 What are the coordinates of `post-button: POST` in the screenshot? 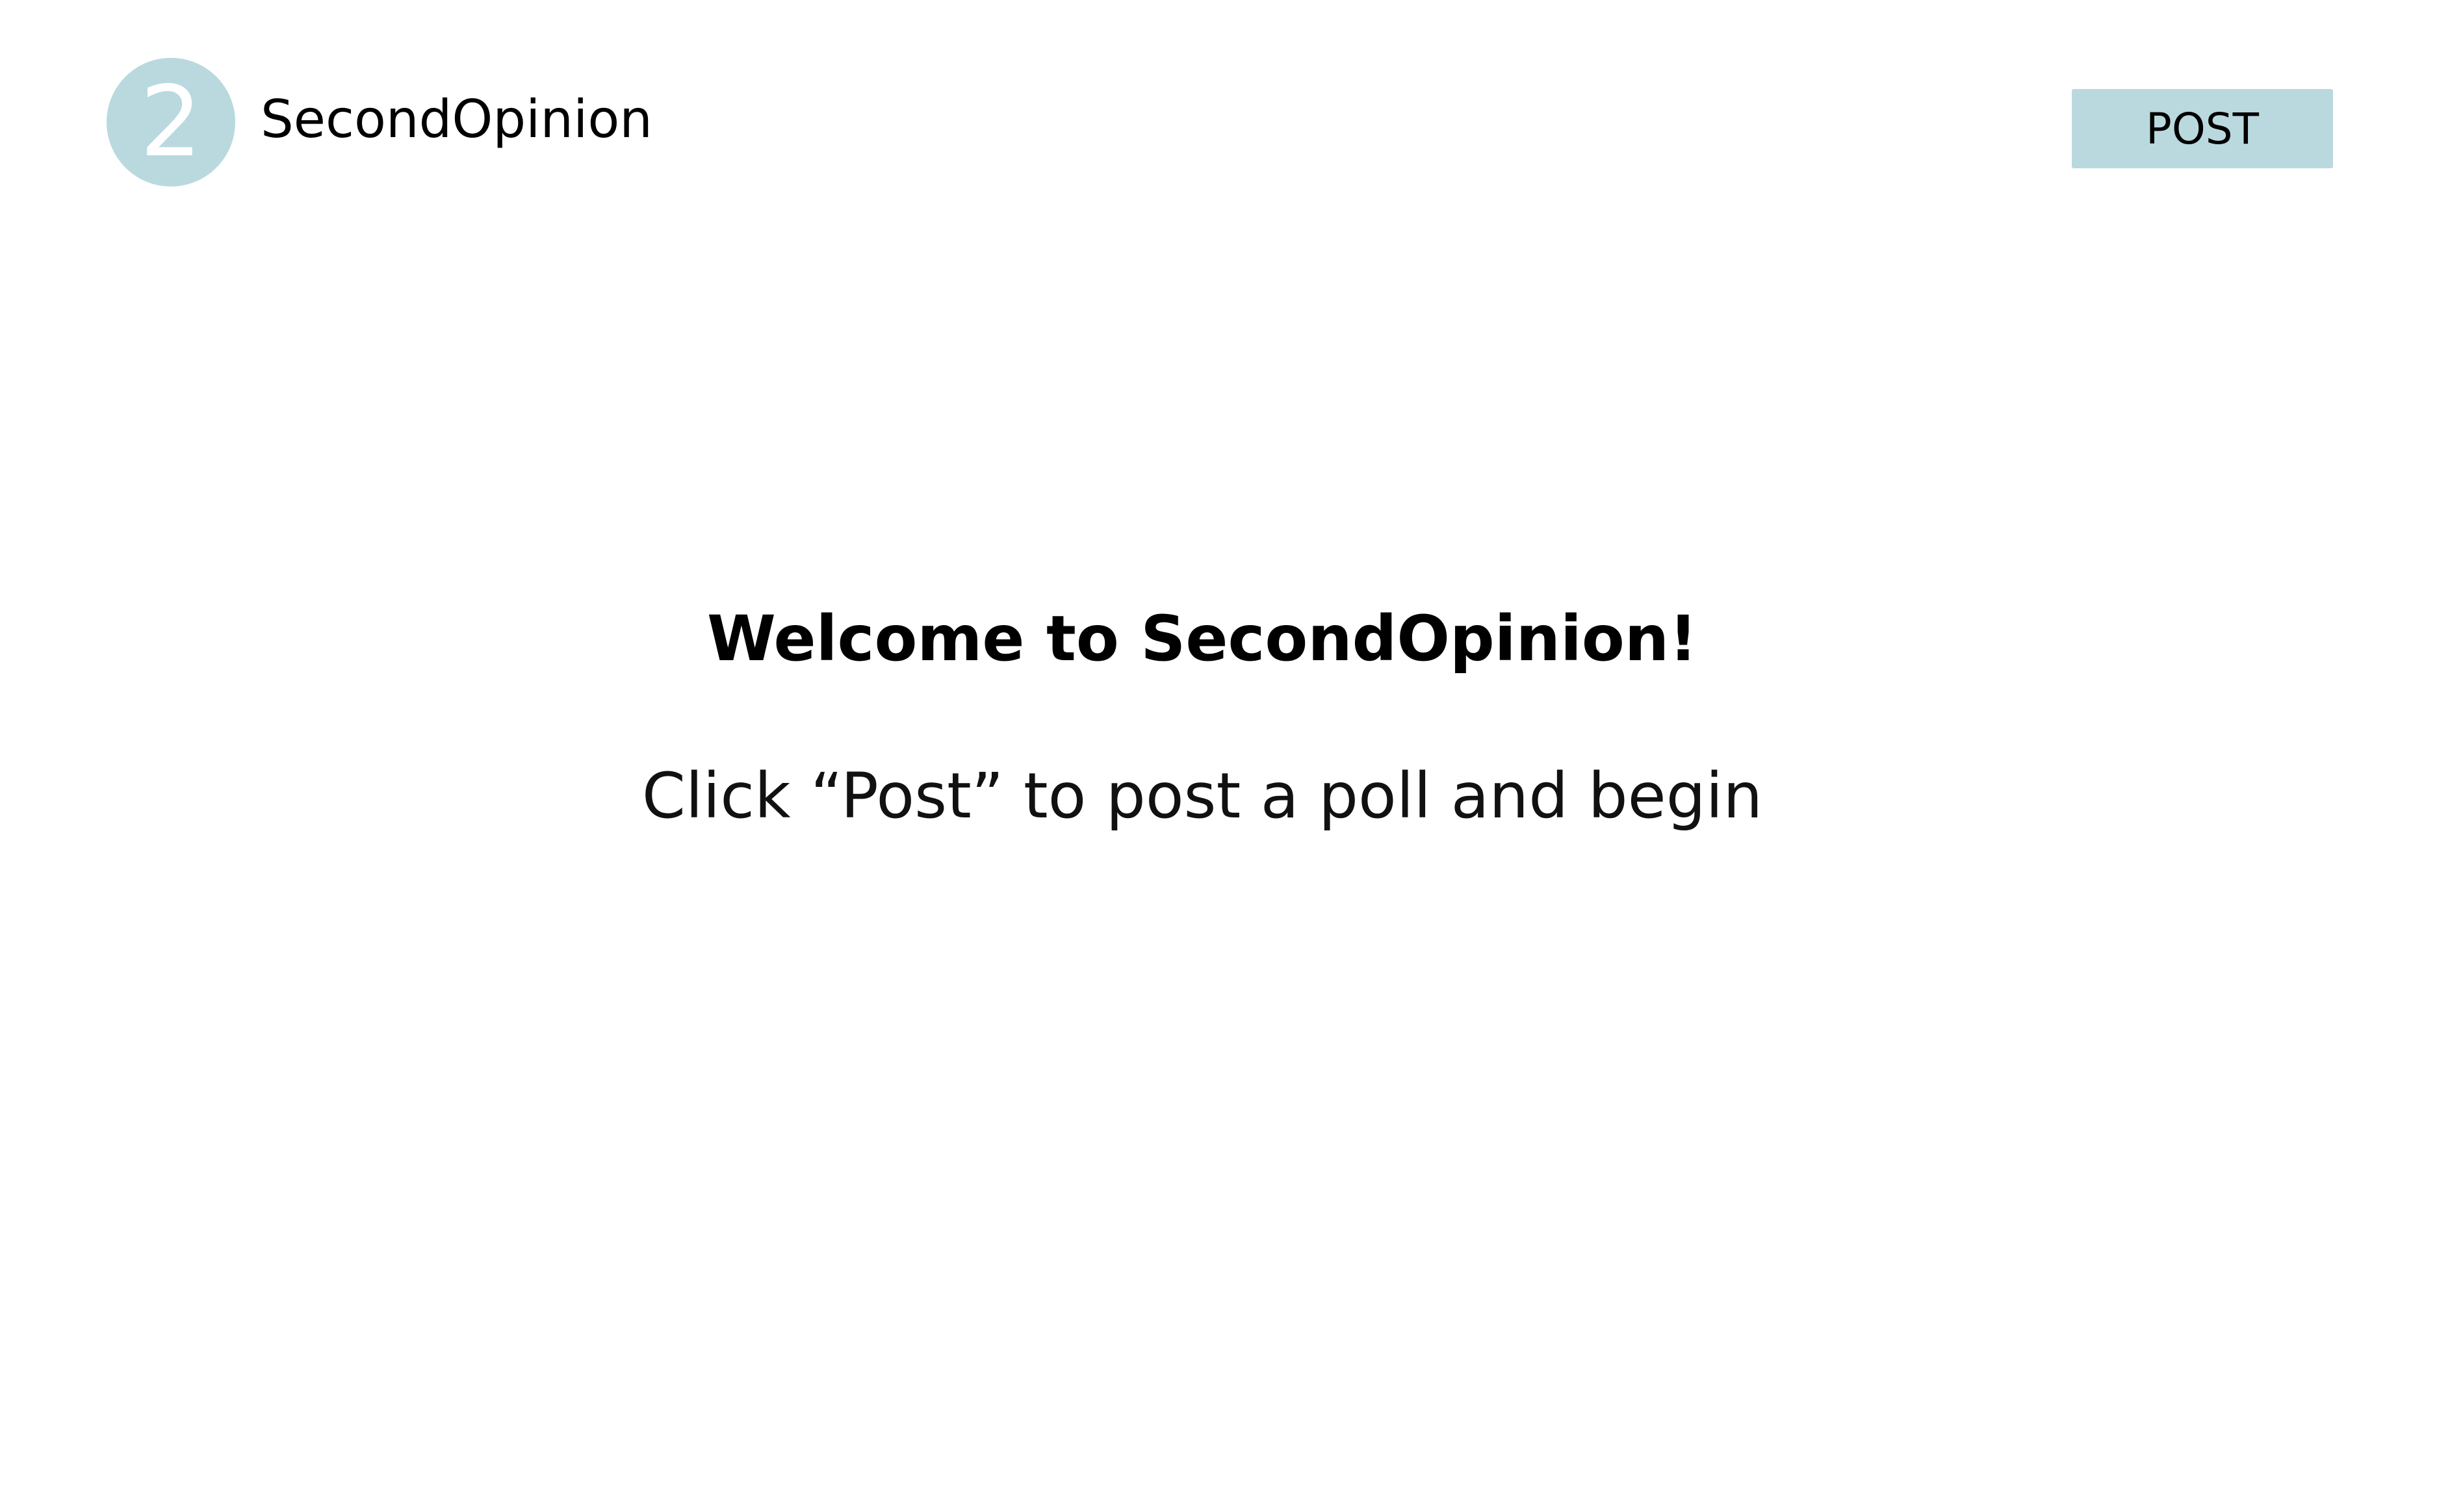 It's located at (2202, 128).